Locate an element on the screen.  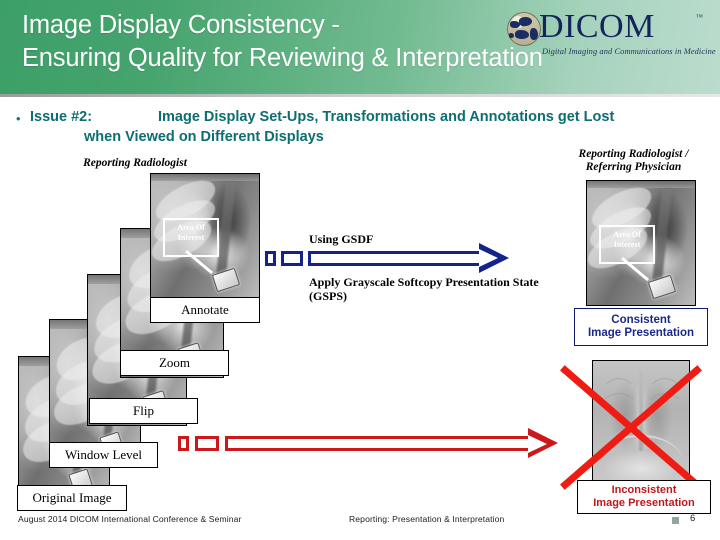
xray-annotated: Area Of Interest is located at coordinates (205, 236).